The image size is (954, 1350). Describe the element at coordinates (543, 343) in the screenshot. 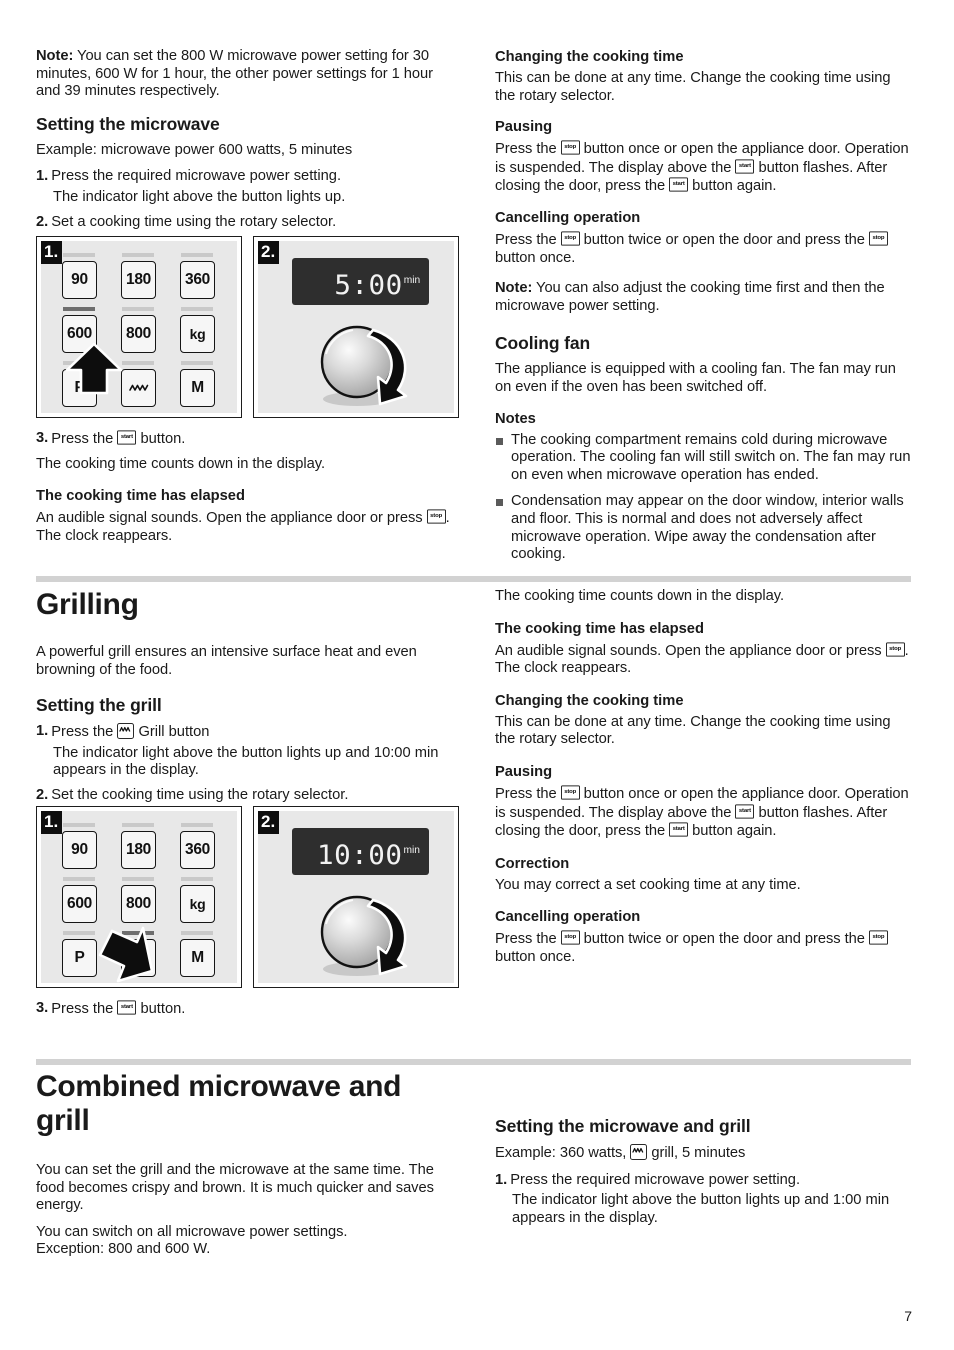

I see `heading-cooling-fan: Cooling fan` at that location.